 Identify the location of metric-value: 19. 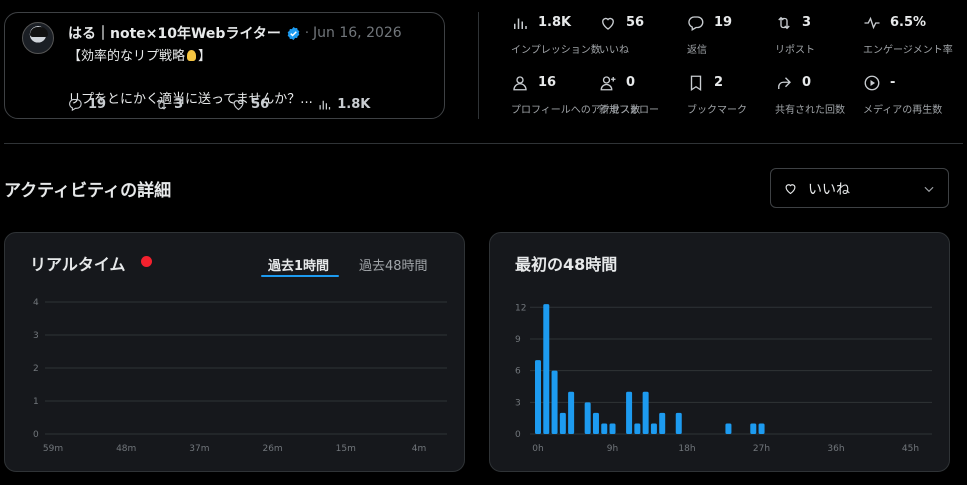
(723, 22).